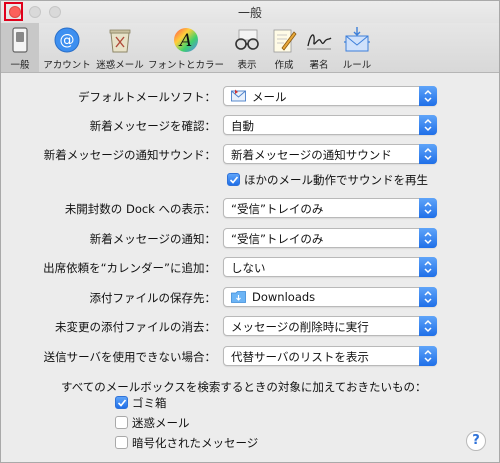  I want to click on remove-attachments-value: メッセージの削除時に実行, so click(300, 327).